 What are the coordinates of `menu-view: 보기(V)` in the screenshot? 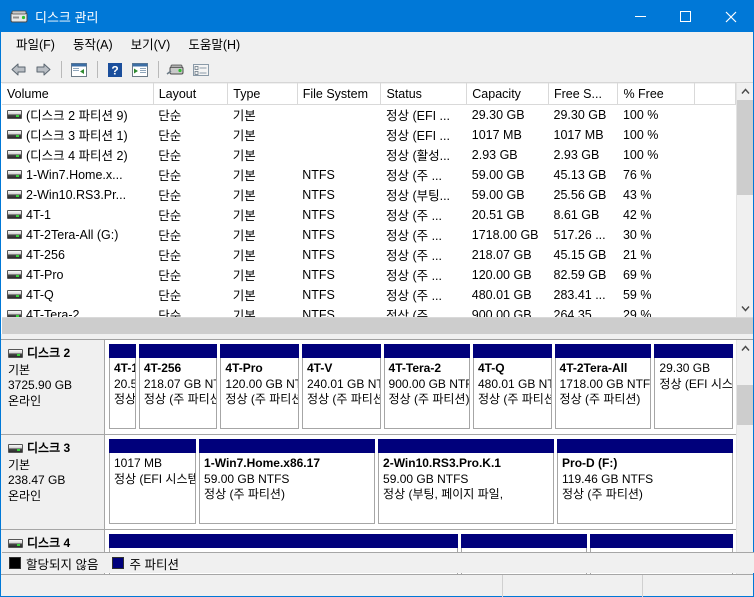 It's located at (151, 44).